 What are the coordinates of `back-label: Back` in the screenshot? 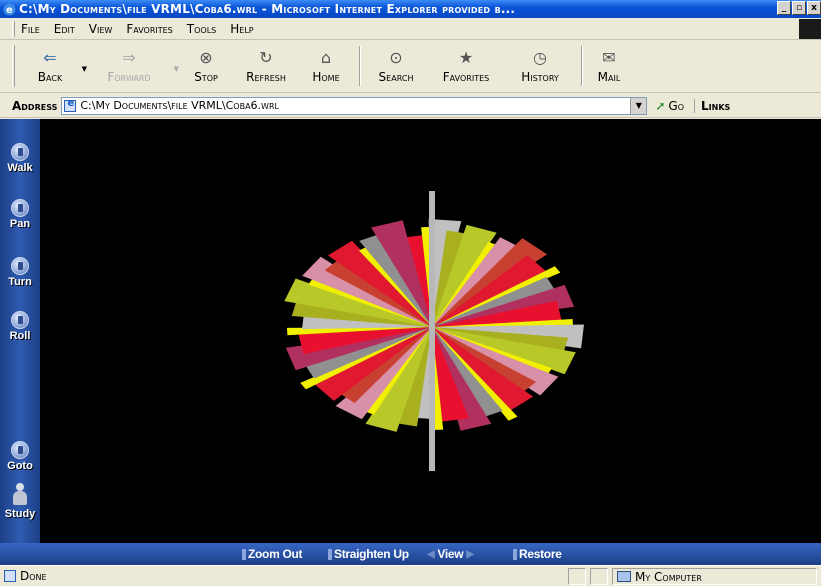 It's located at (50, 77).